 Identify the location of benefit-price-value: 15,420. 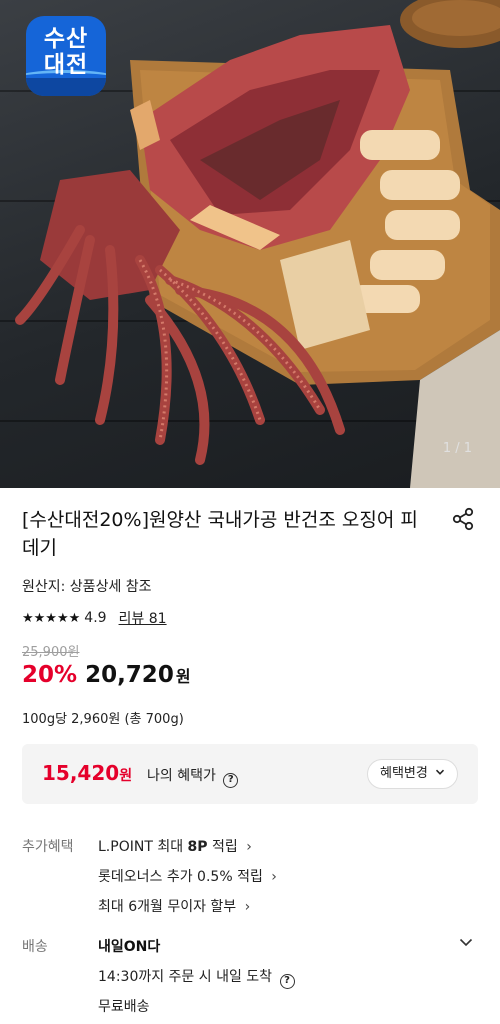
(81, 773).